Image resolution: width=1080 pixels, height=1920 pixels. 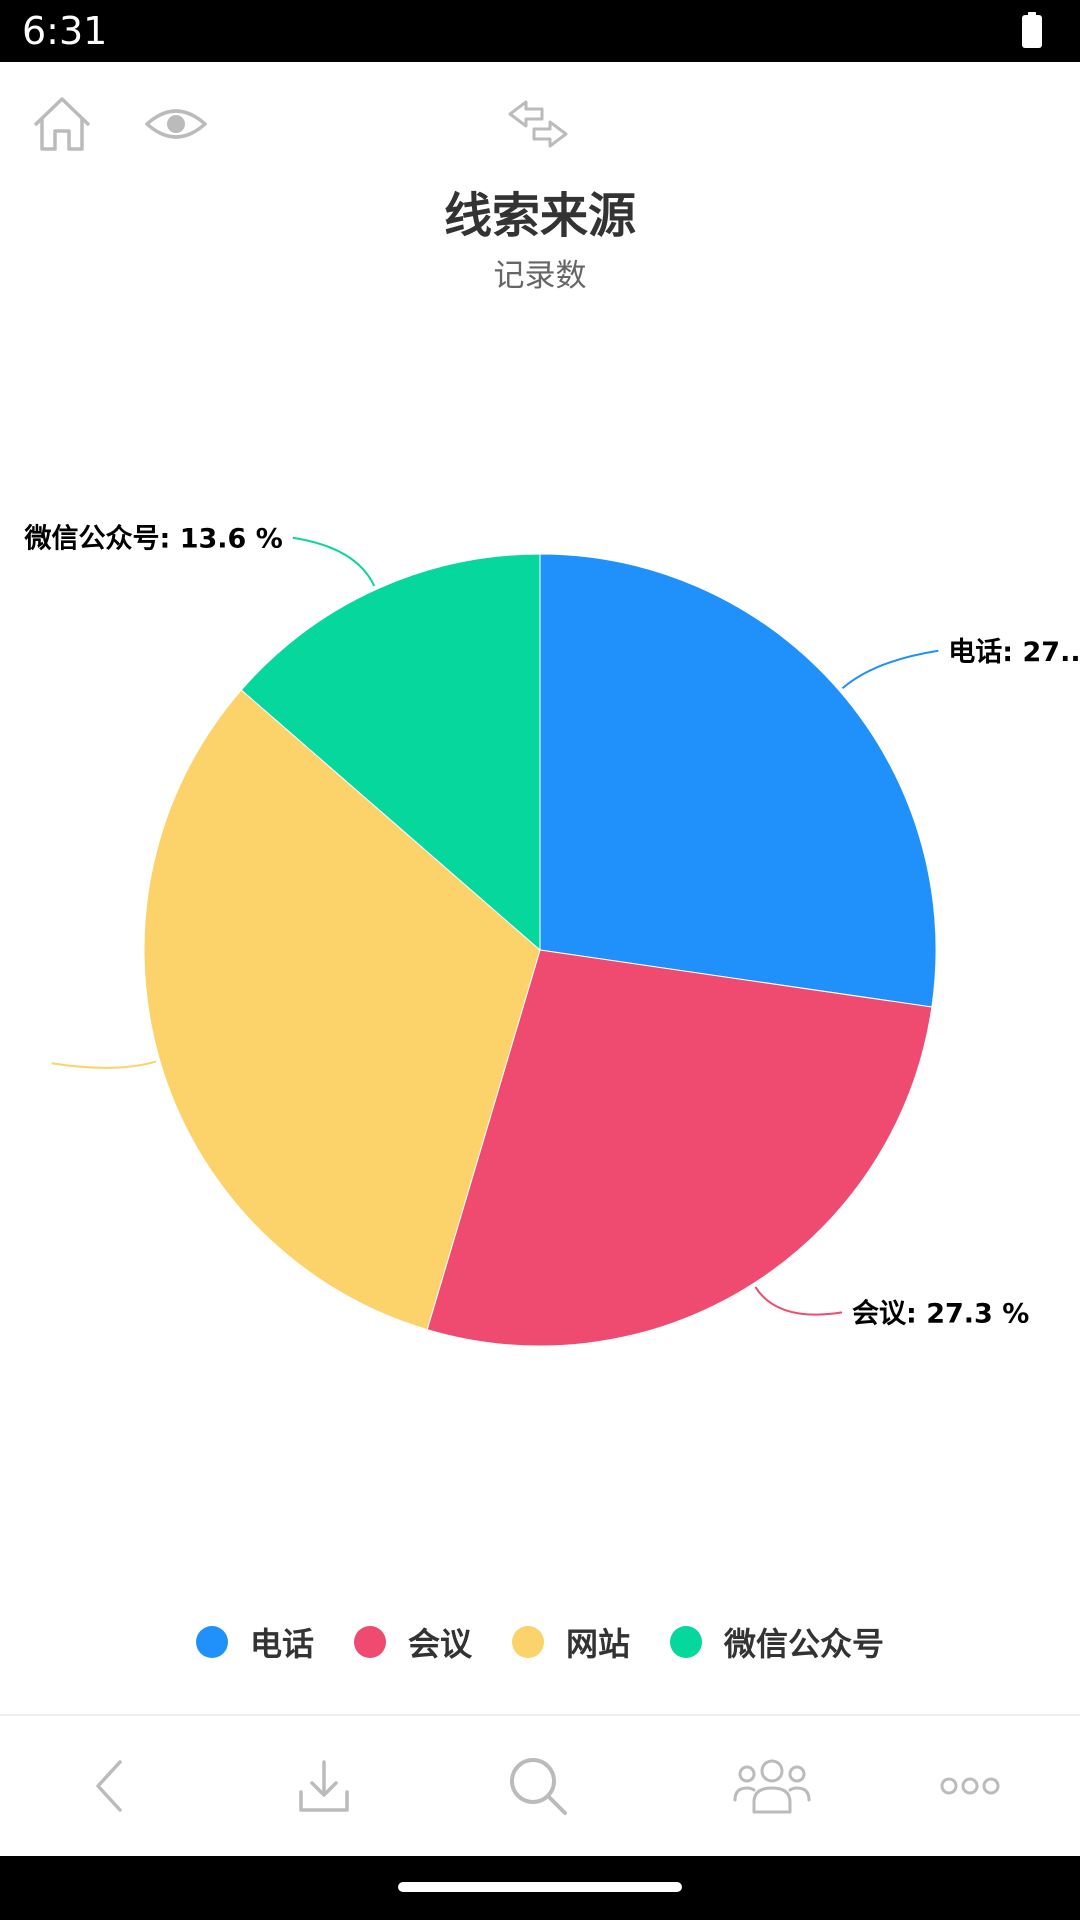 What do you see at coordinates (540, 31) in the screenshot?
I see `status-bar: 6:31` at bounding box center [540, 31].